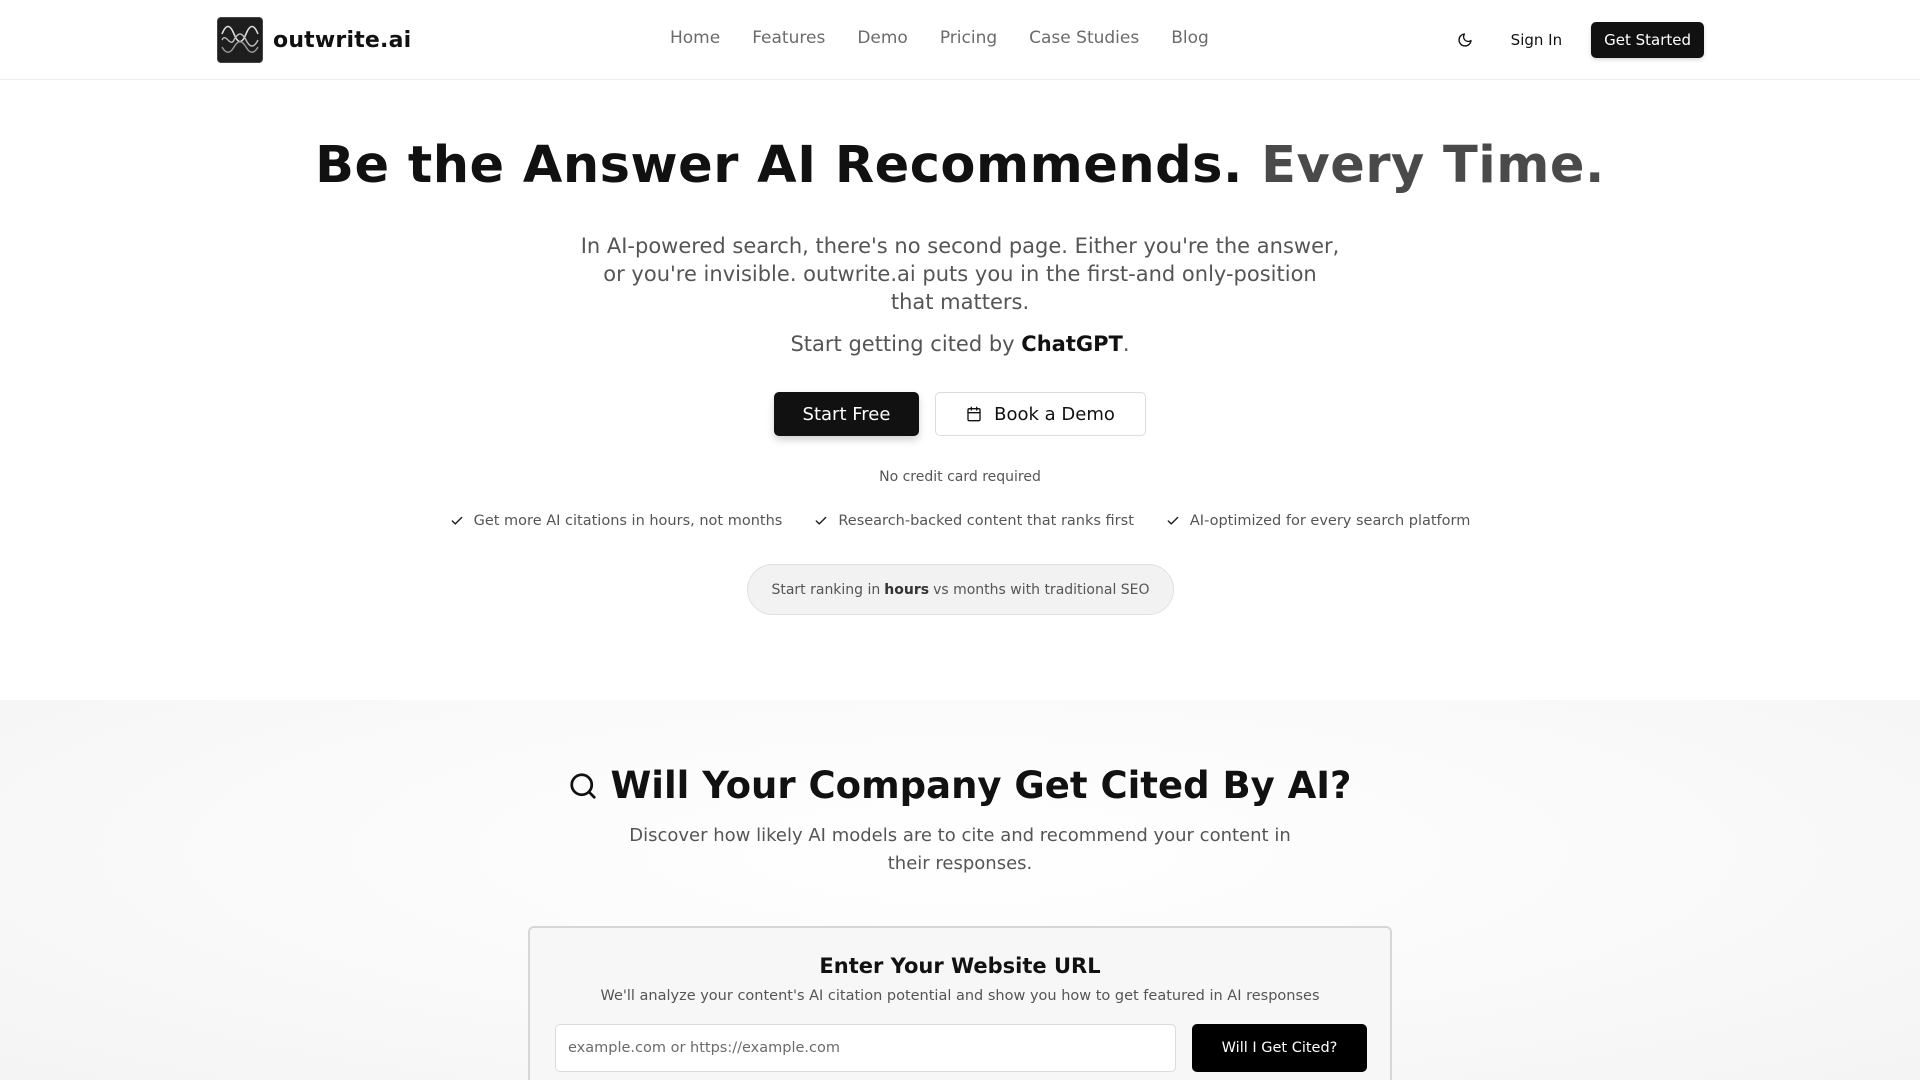 The height and width of the screenshot is (1080, 1920). Describe the element at coordinates (779, 165) in the screenshot. I see `hero-title-main: Be the Answer AI Recommends.` at that location.